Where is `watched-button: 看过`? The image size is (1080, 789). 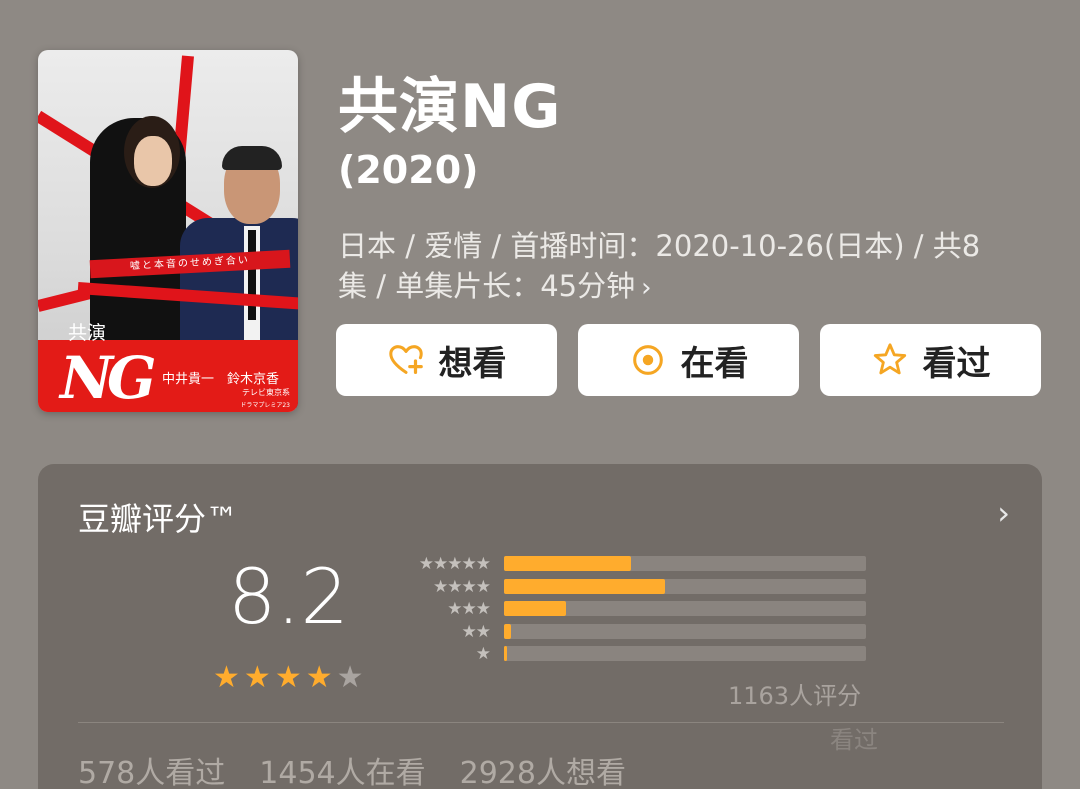
watched-button: 看过 is located at coordinates (930, 360).